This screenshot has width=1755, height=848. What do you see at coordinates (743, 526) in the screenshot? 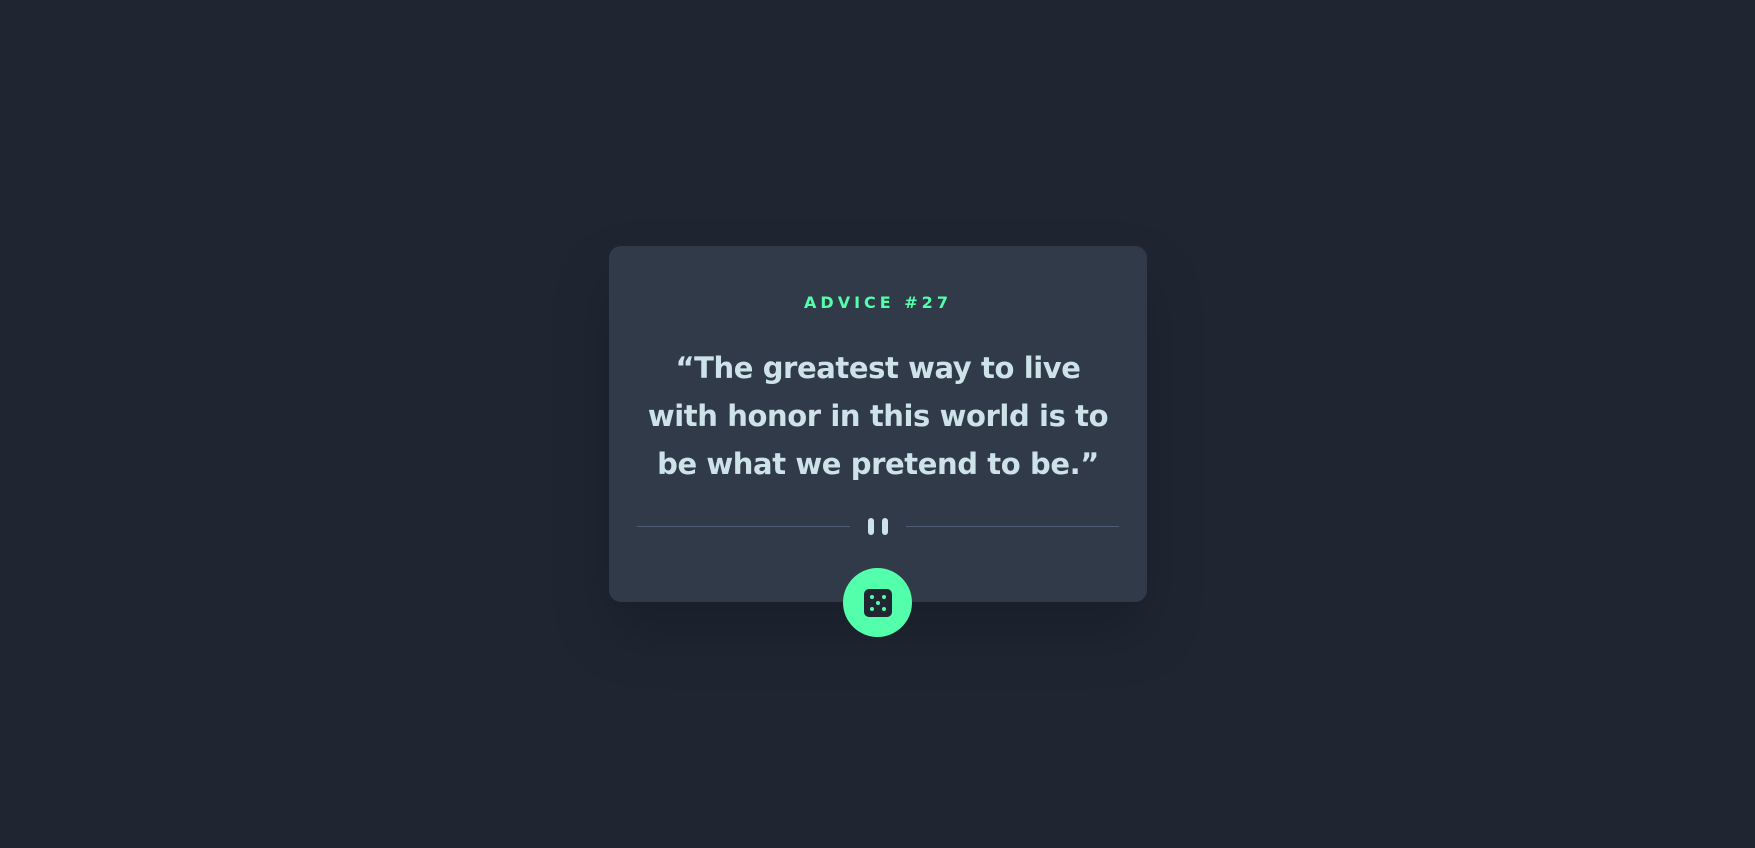
I see `divider-line-left` at bounding box center [743, 526].